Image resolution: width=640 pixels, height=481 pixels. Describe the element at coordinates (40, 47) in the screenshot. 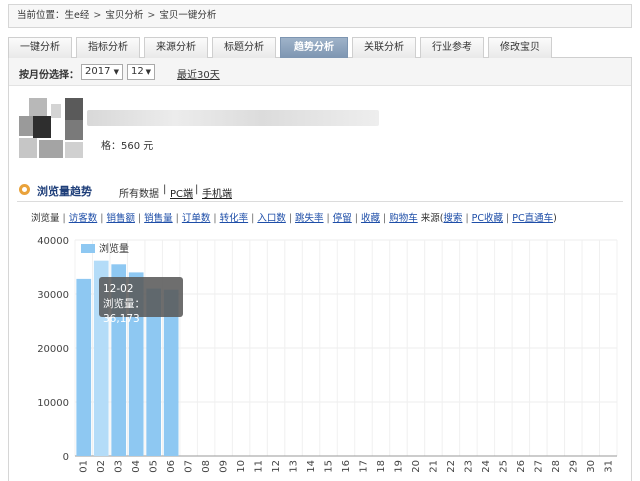

I see `tab-one-click: 一键分析` at that location.